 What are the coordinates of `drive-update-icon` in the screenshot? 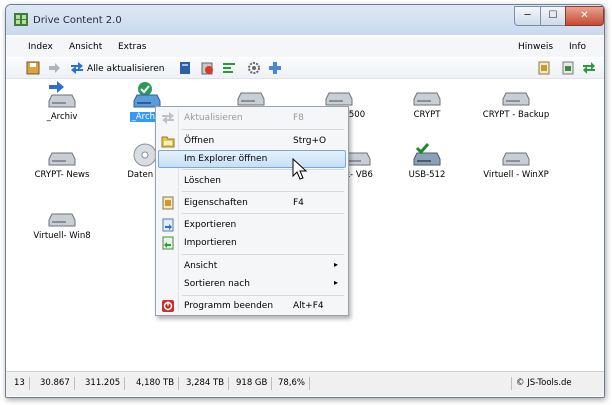 It's located at (62, 94).